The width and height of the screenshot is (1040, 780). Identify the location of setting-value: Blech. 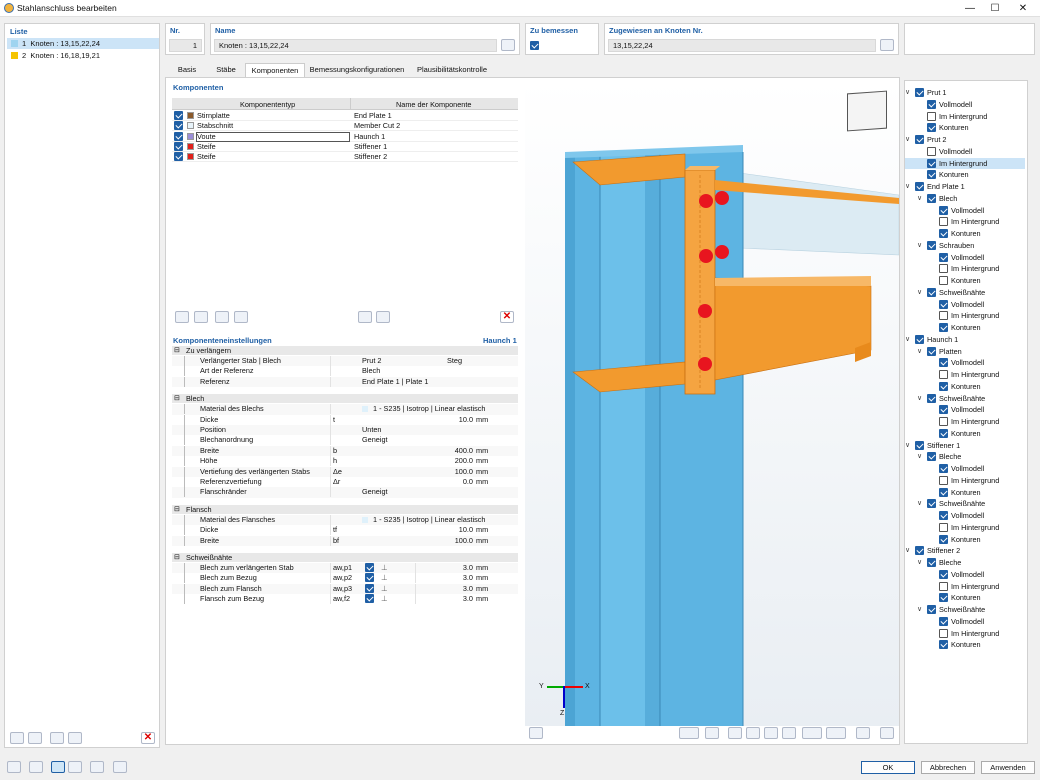
(371, 371).